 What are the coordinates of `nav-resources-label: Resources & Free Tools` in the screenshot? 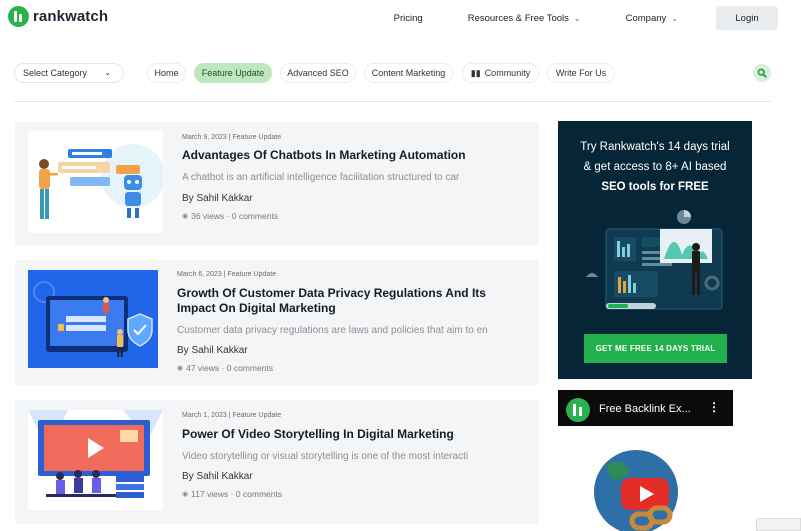 It's located at (518, 18).